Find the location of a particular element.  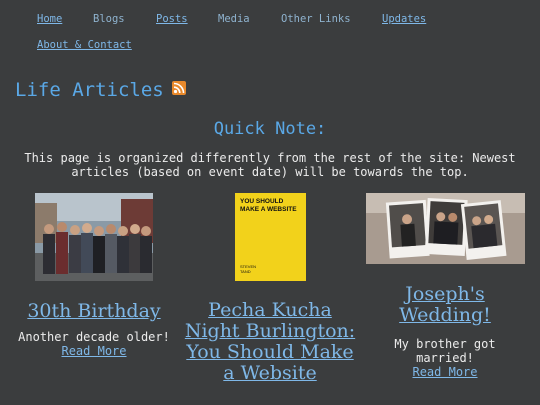

wedding-photo is located at coordinates (445, 228).